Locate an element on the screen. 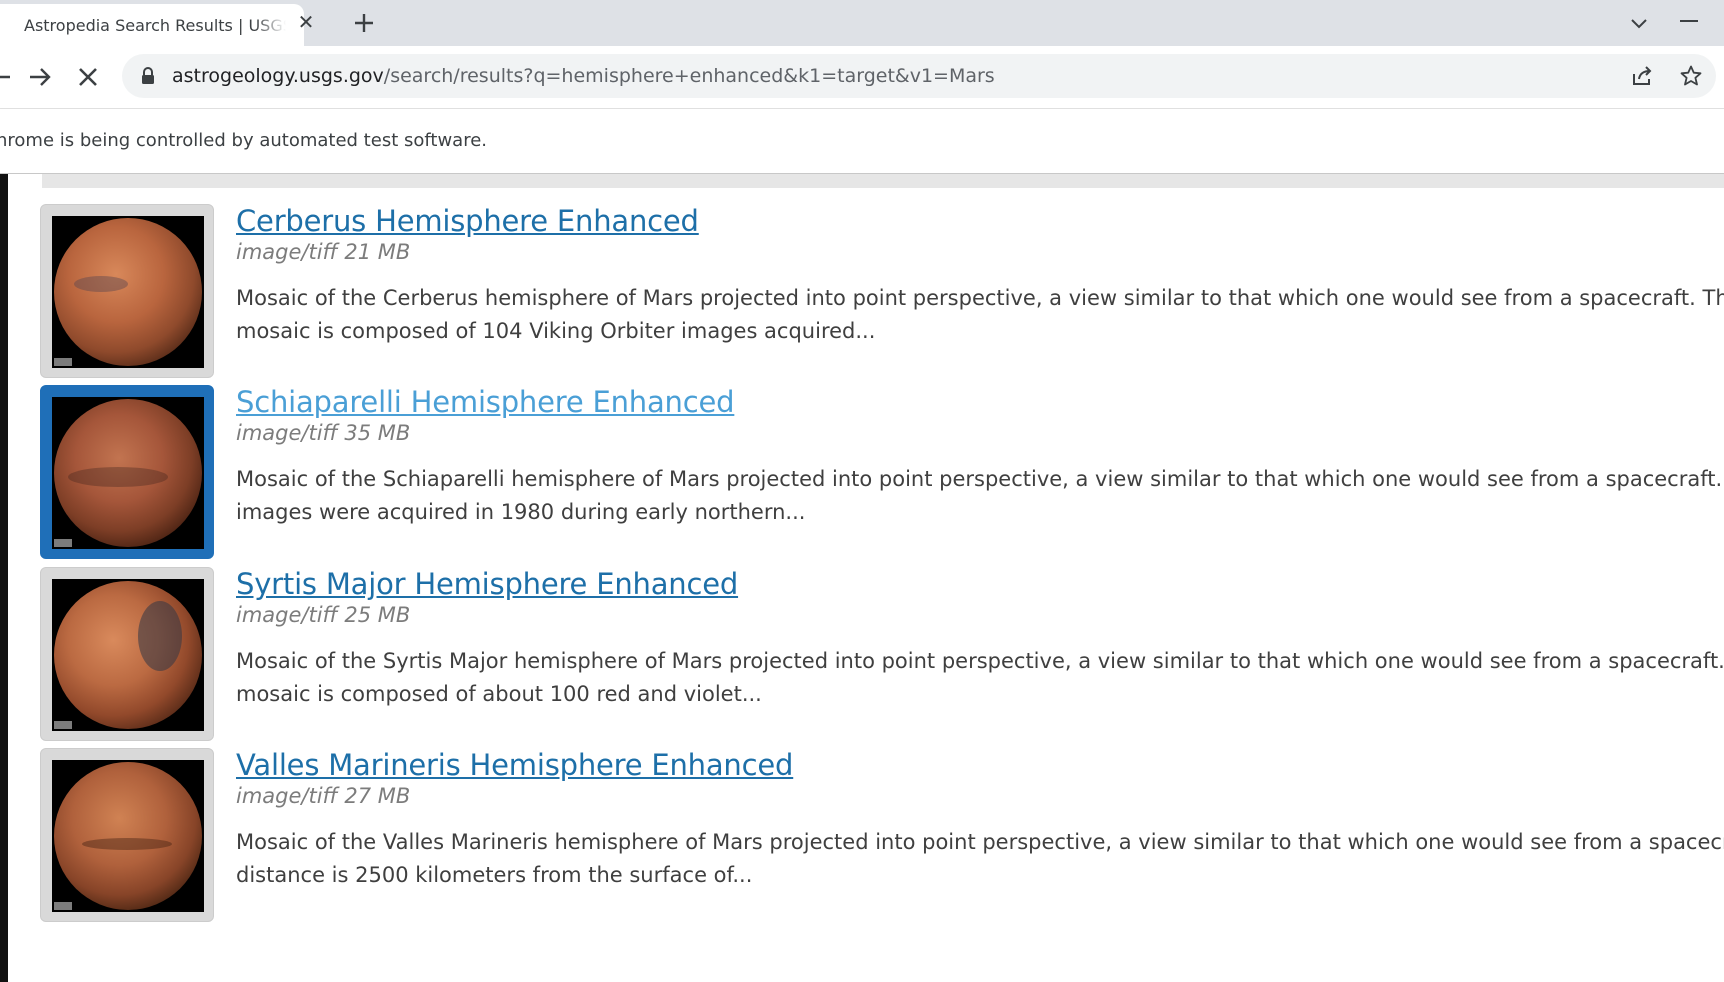  bookmark-star-icon is located at coordinates (1691, 76).